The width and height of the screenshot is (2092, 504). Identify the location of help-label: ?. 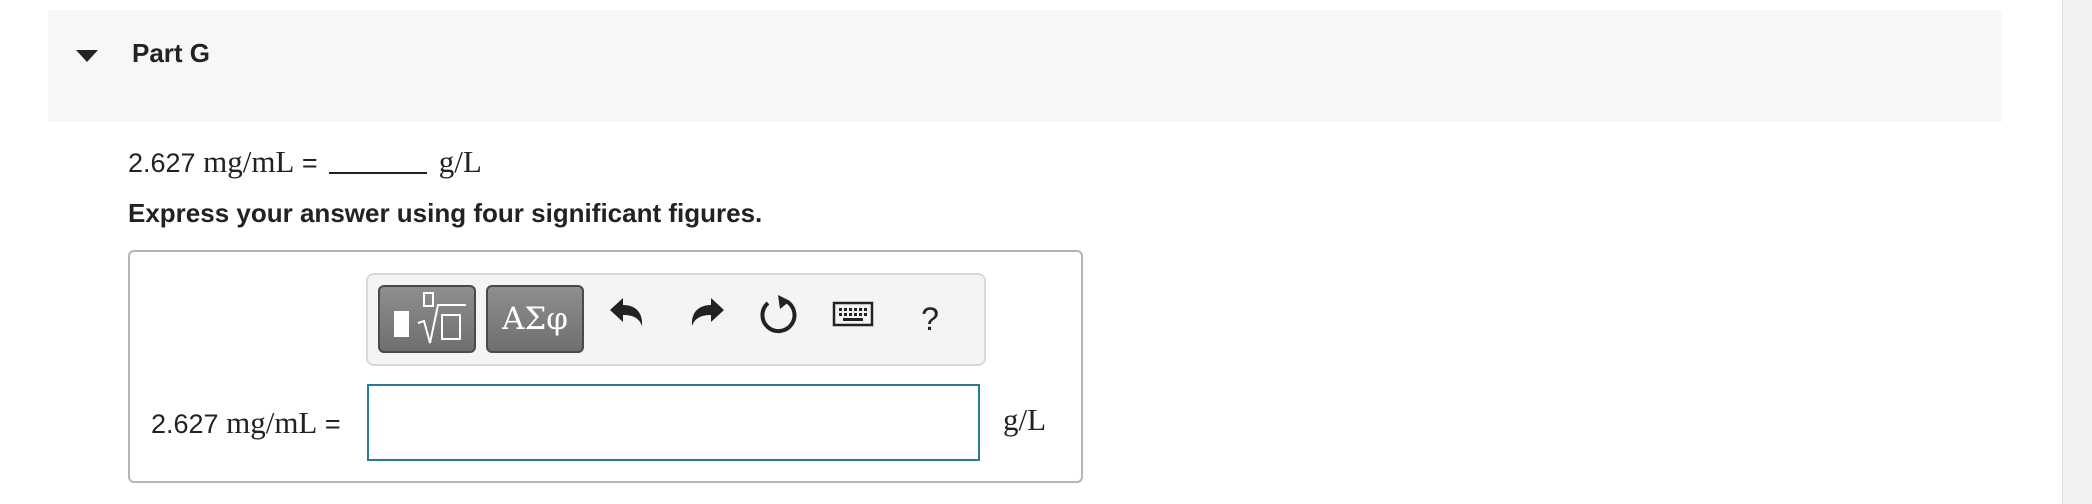
(930, 319).